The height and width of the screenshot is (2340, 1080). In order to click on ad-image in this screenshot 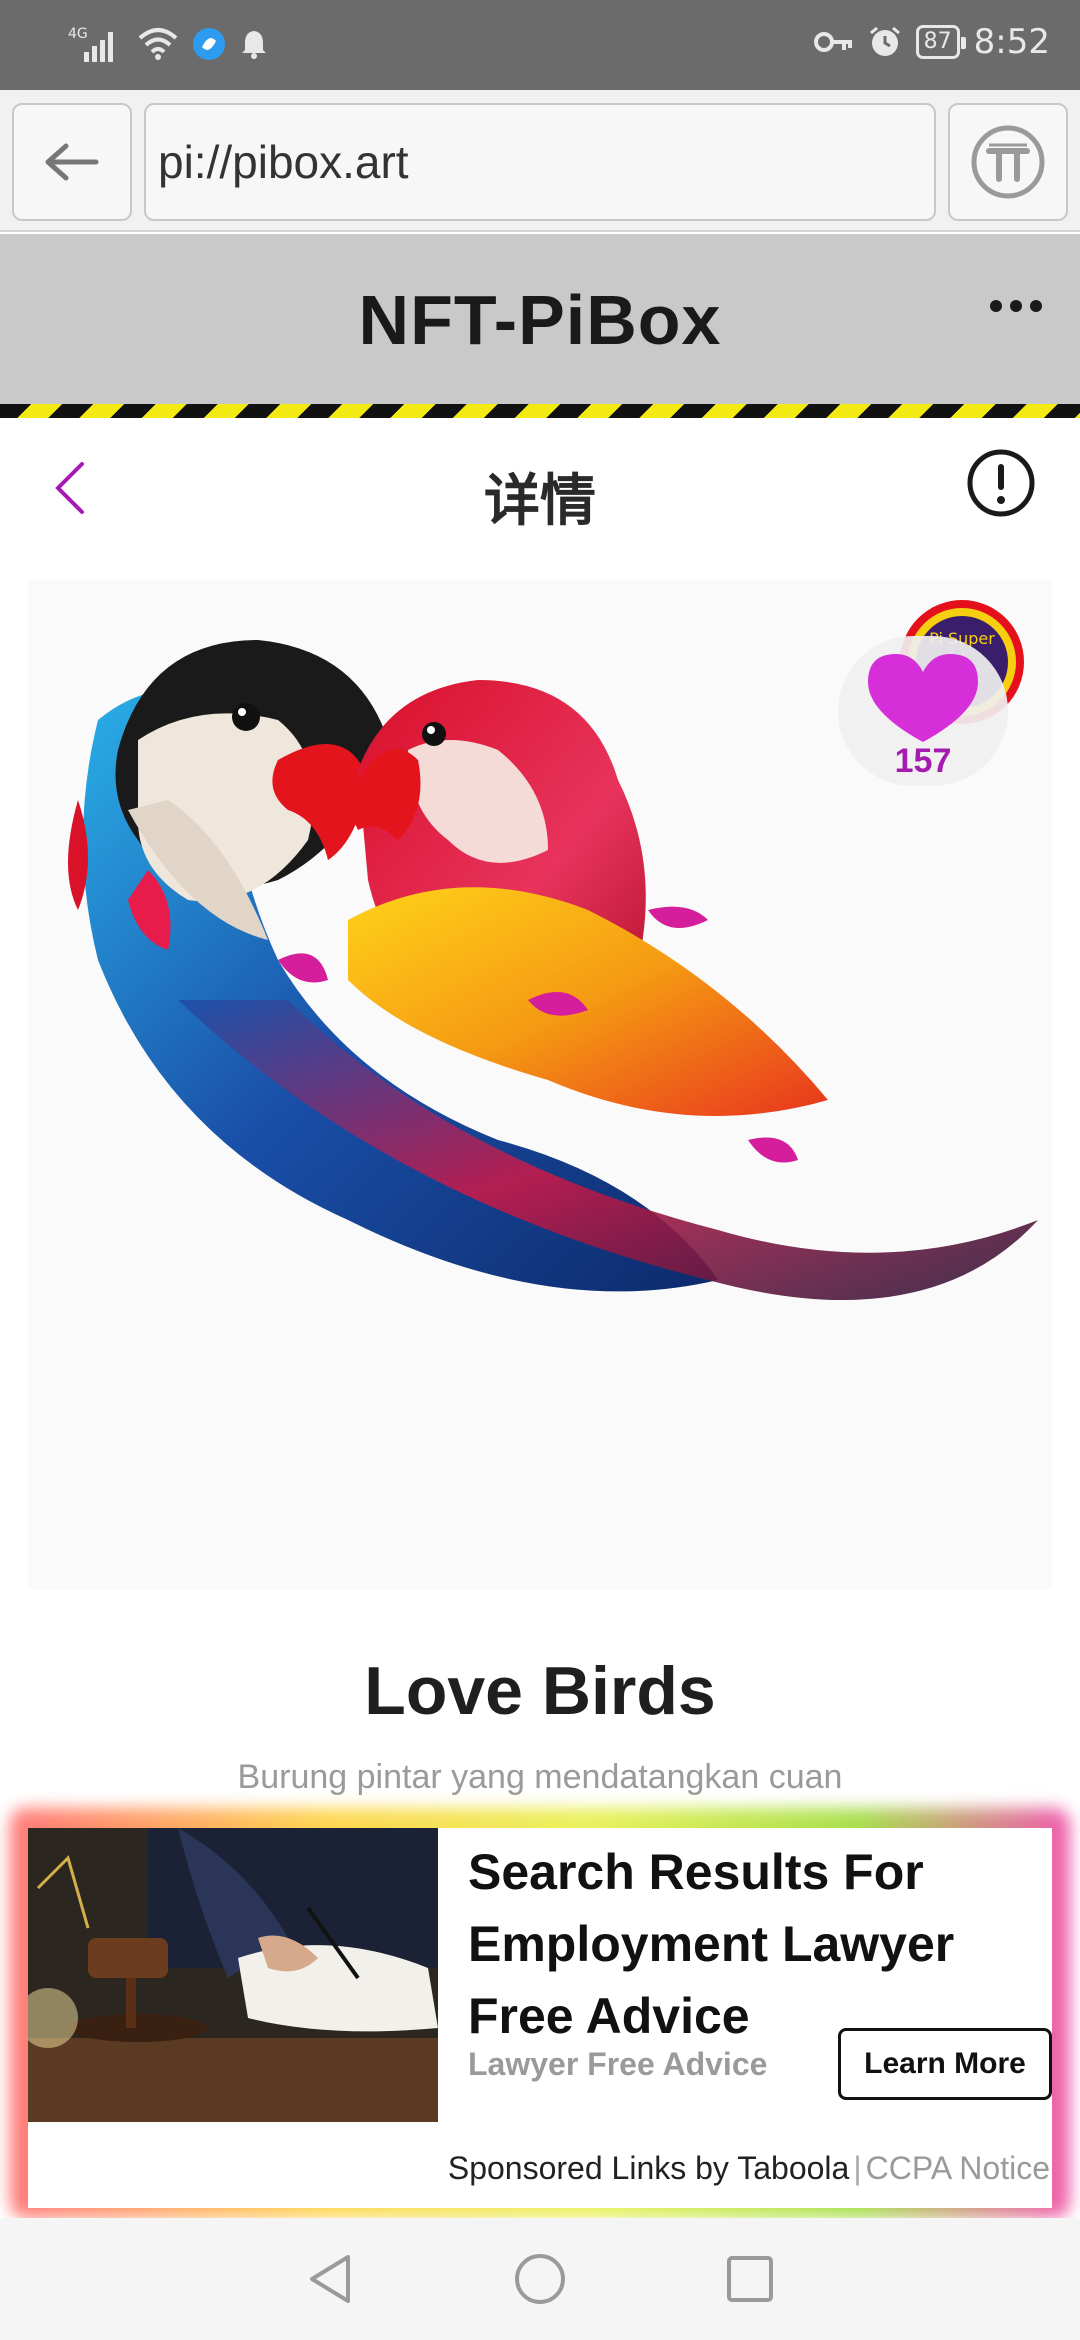, I will do `click(233, 1975)`.